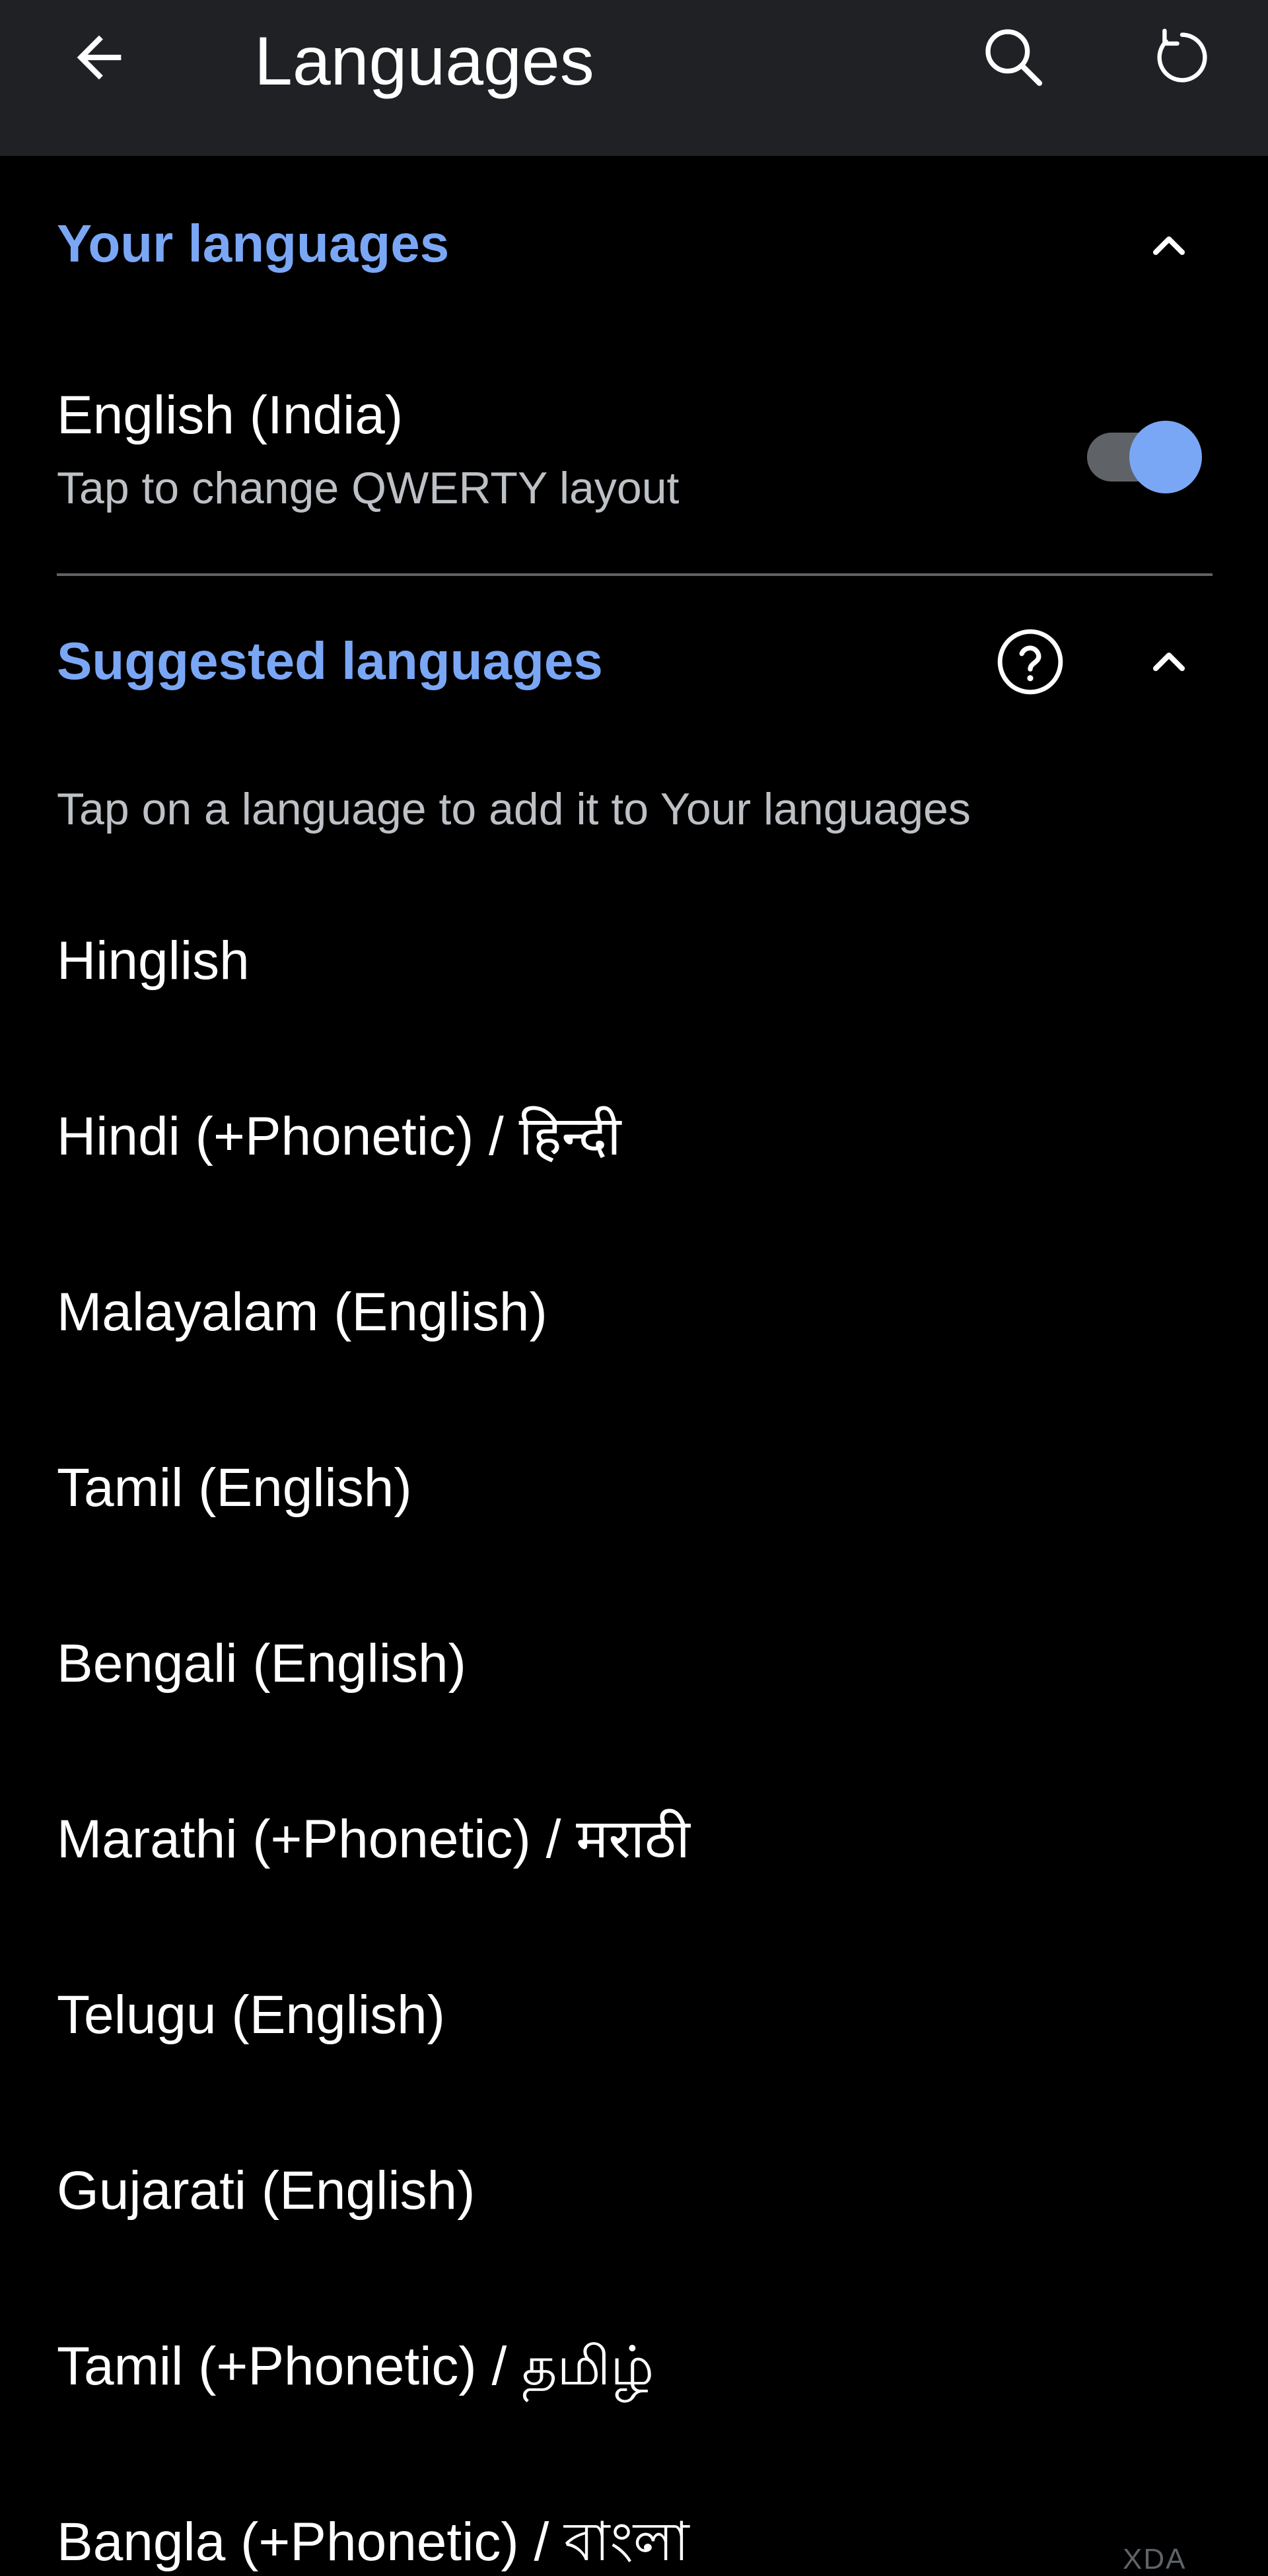 Image resolution: width=1268 pixels, height=2576 pixels. What do you see at coordinates (266, 2191) in the screenshot?
I see `list-item-label: Gujarati (English)` at bounding box center [266, 2191].